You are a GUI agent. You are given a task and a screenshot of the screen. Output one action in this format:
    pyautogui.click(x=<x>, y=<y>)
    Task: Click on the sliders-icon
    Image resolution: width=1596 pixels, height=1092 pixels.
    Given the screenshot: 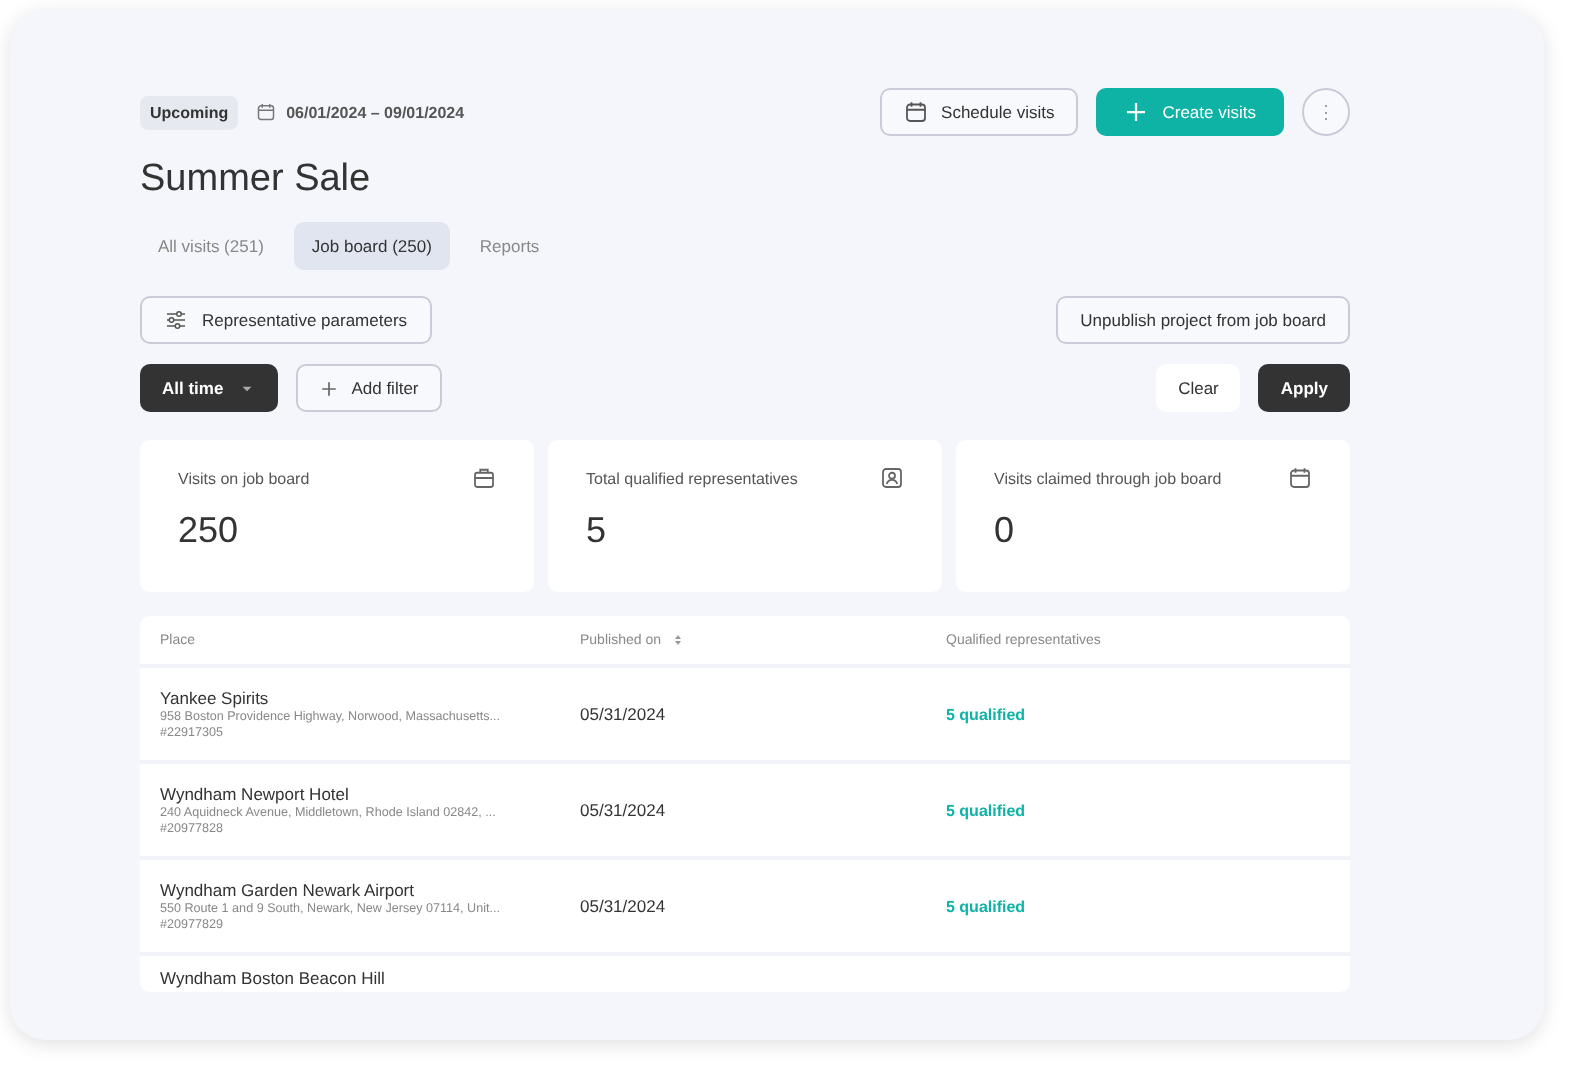 What is the action you would take?
    pyautogui.click(x=176, y=320)
    